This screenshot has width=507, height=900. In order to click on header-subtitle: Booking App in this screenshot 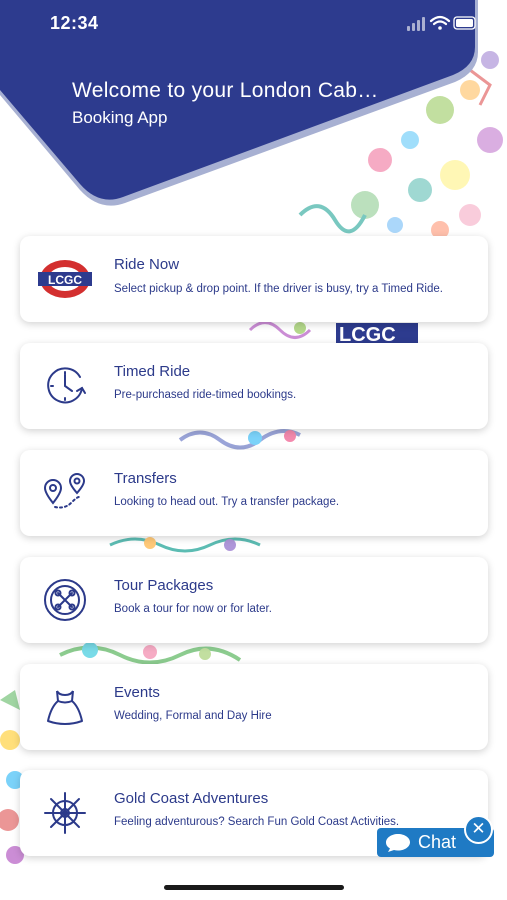, I will do `click(120, 117)`.